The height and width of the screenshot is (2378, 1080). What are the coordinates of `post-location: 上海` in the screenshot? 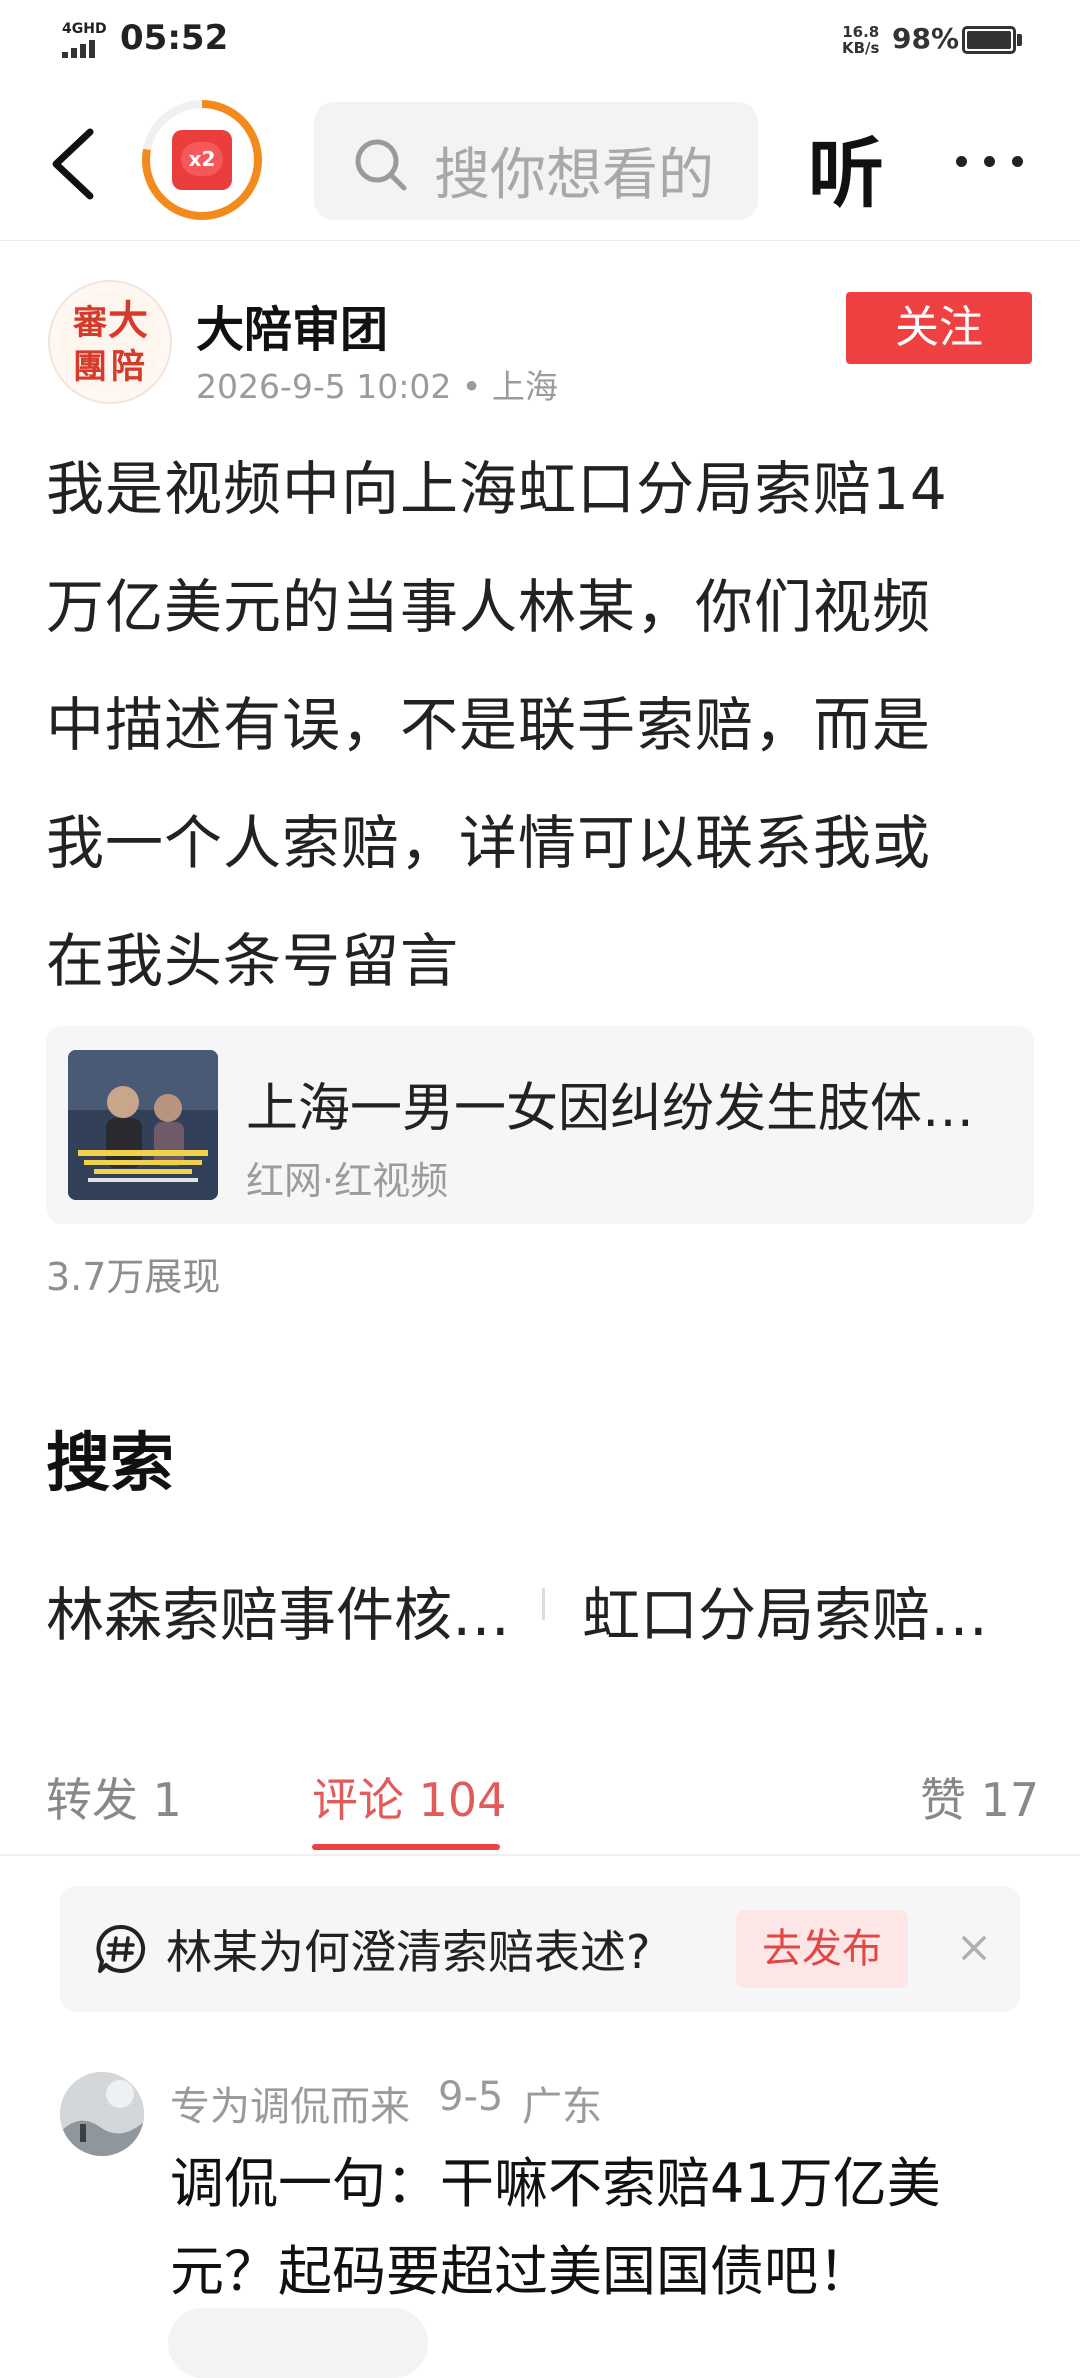 It's located at (524, 386).